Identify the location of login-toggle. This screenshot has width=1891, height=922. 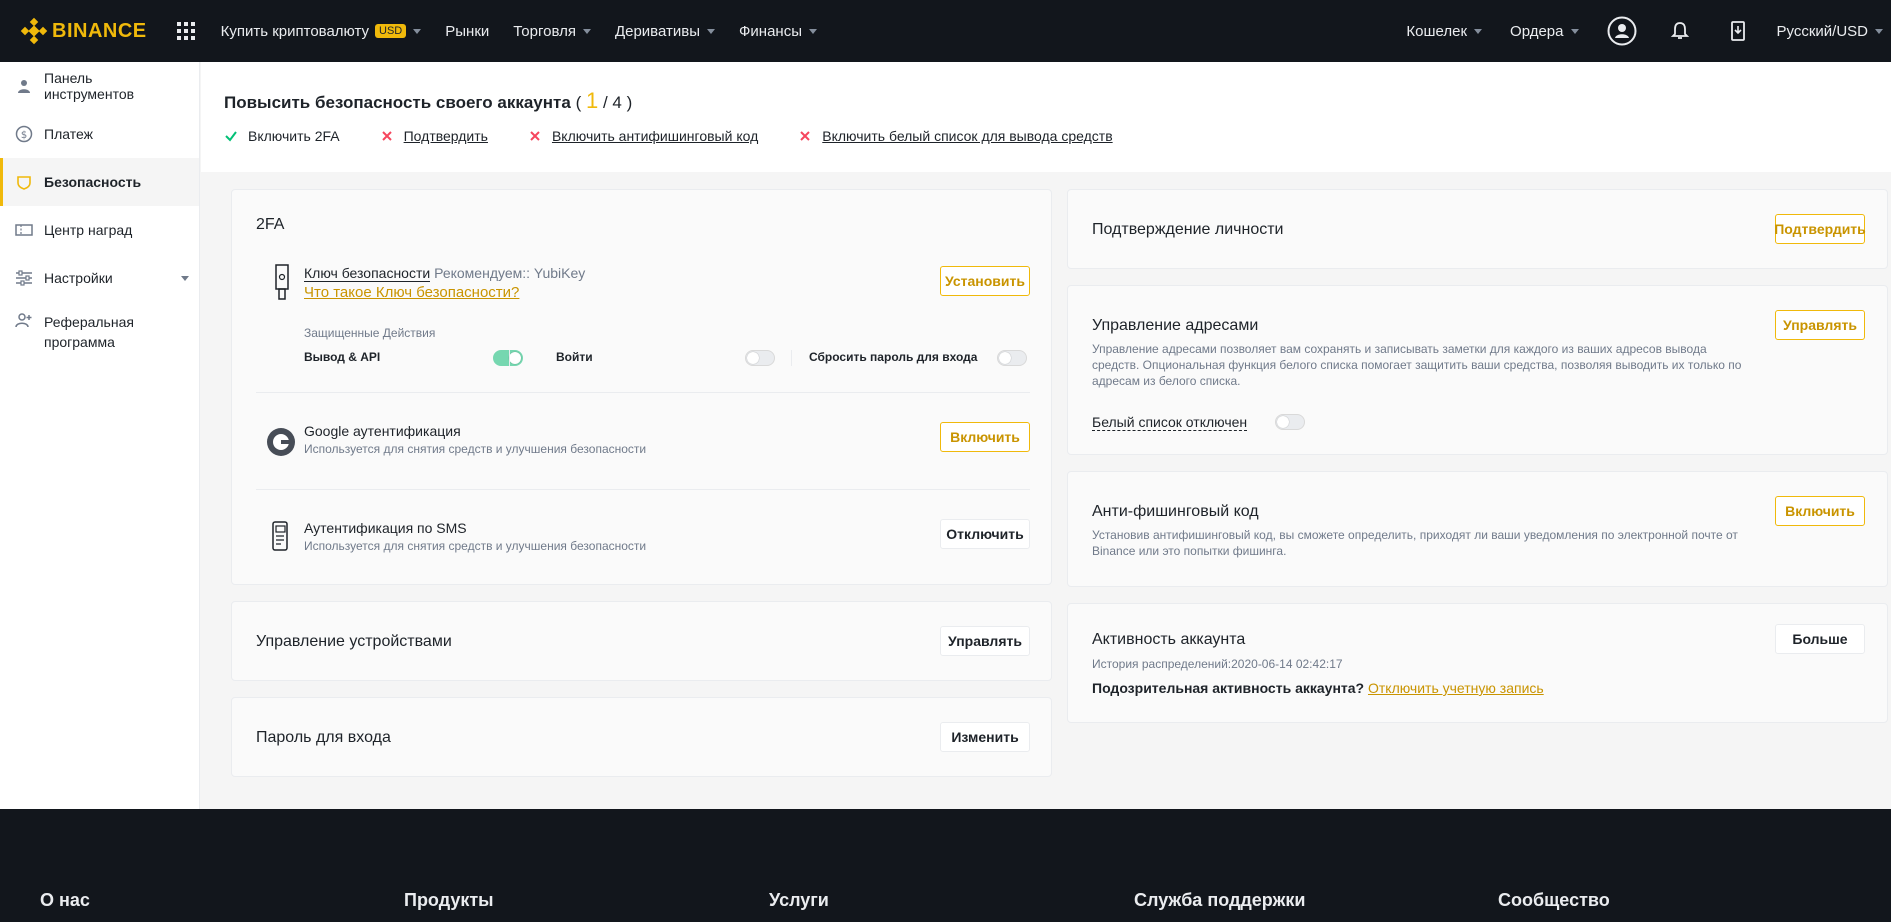
(760, 358).